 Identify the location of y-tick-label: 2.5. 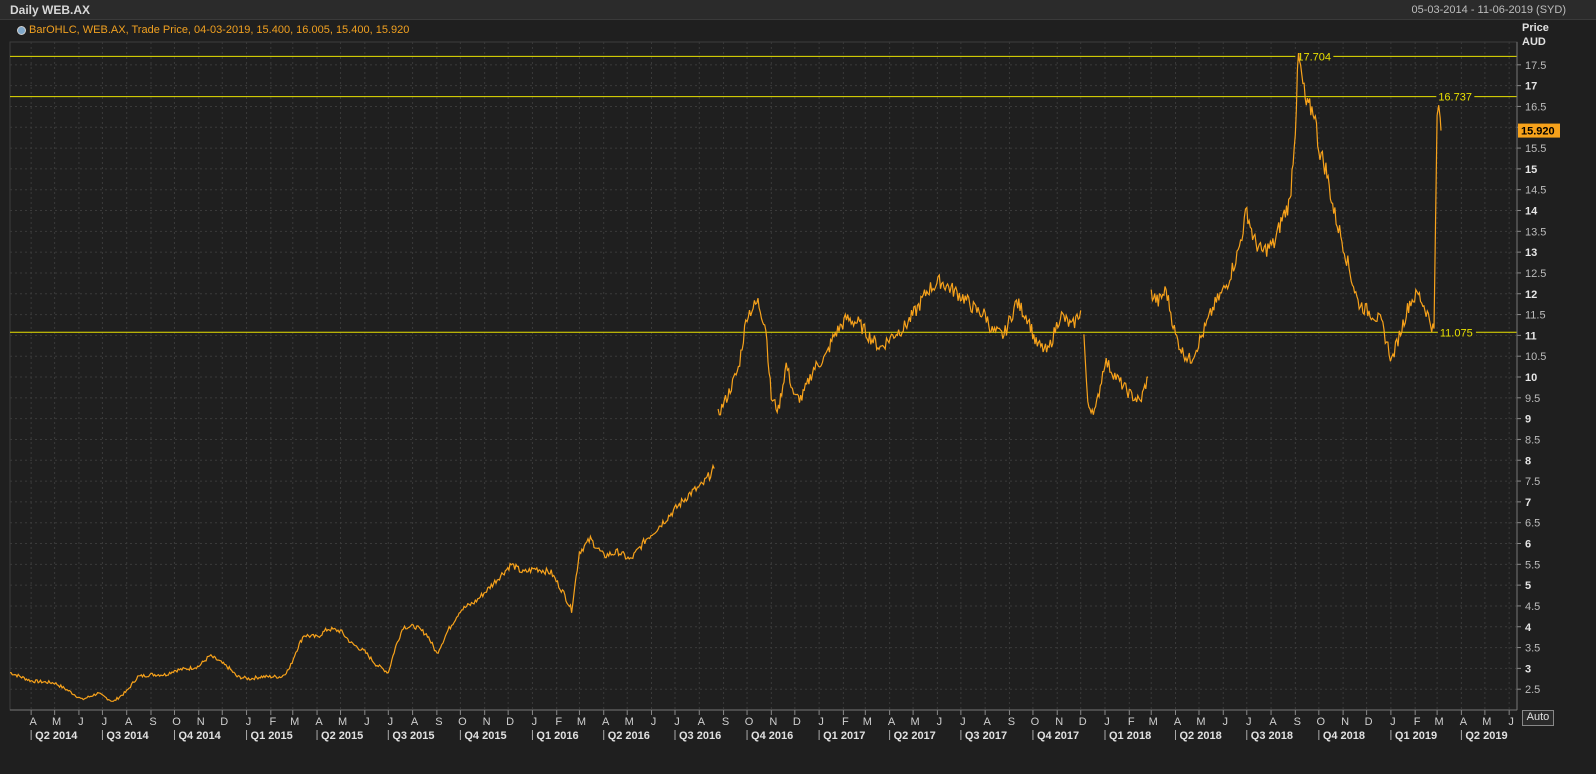
(1532, 690).